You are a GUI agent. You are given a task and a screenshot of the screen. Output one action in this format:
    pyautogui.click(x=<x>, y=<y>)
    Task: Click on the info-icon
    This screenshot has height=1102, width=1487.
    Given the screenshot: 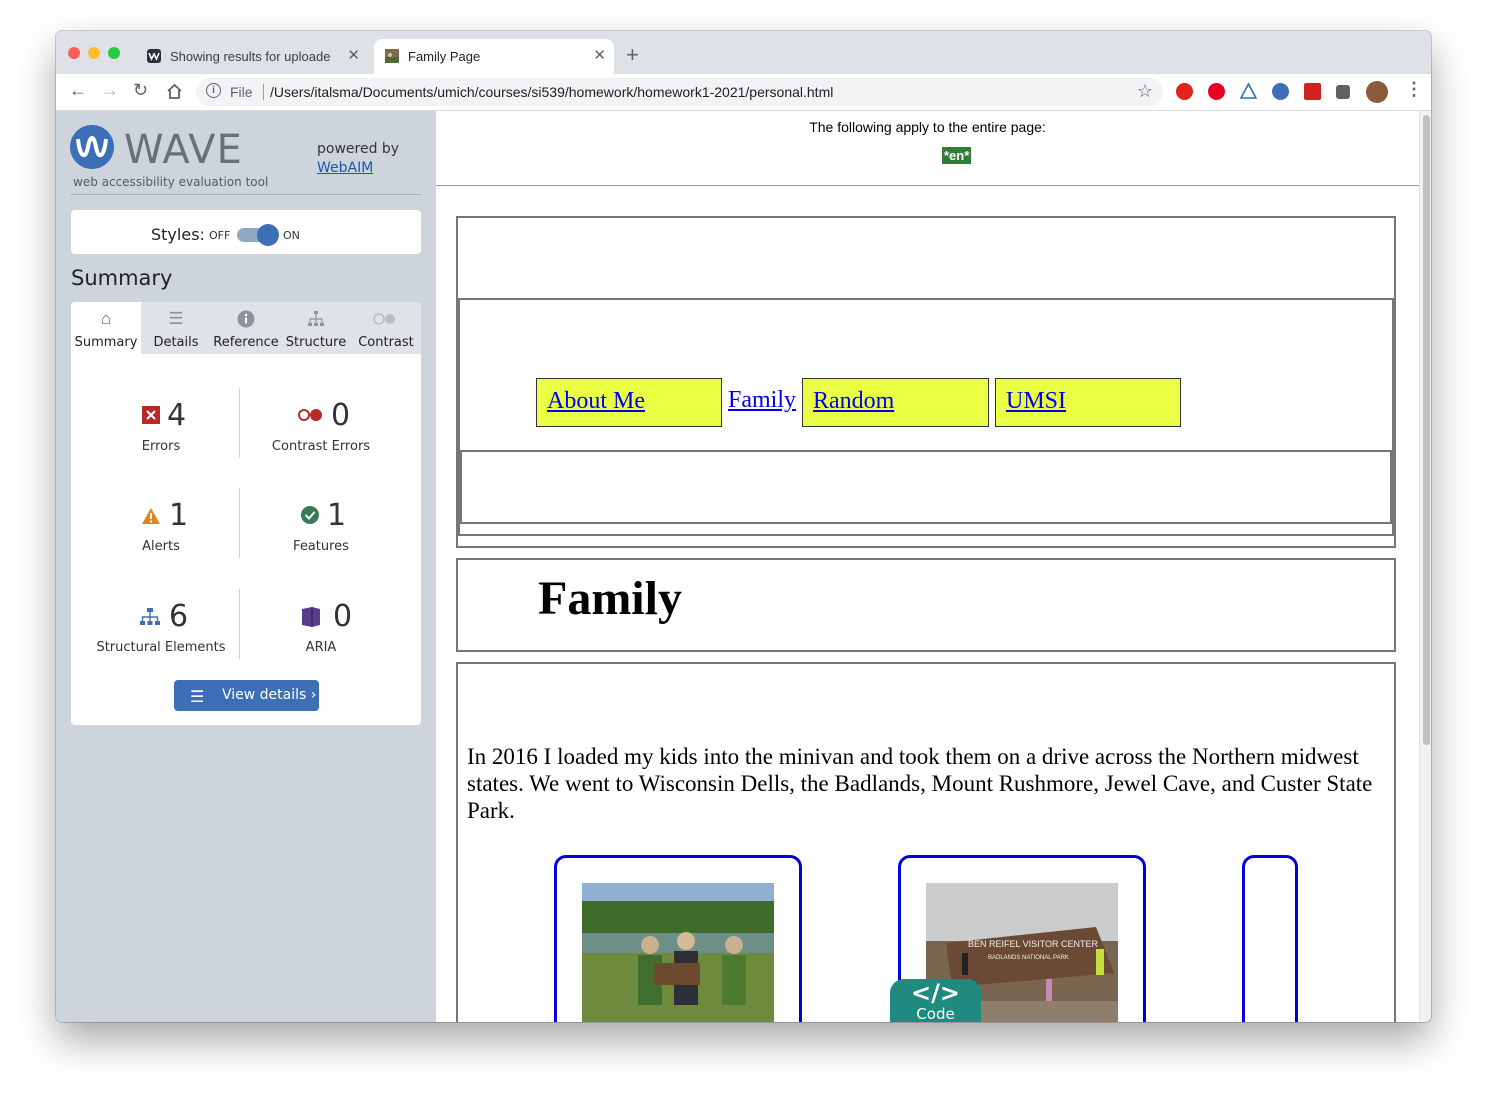 What is the action you would take?
    pyautogui.click(x=246, y=319)
    